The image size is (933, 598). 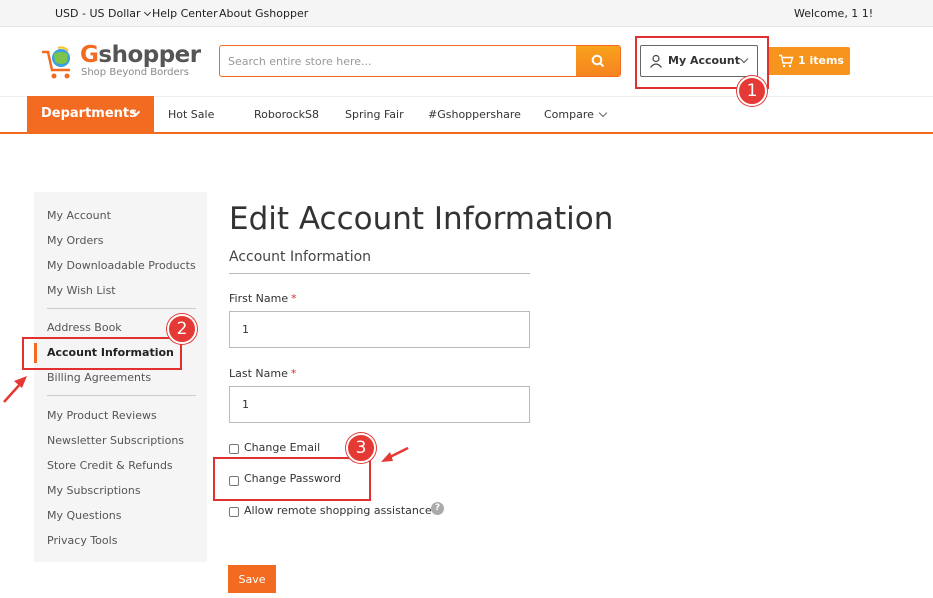 I want to click on change-email-checkbox, so click(x=234, y=449).